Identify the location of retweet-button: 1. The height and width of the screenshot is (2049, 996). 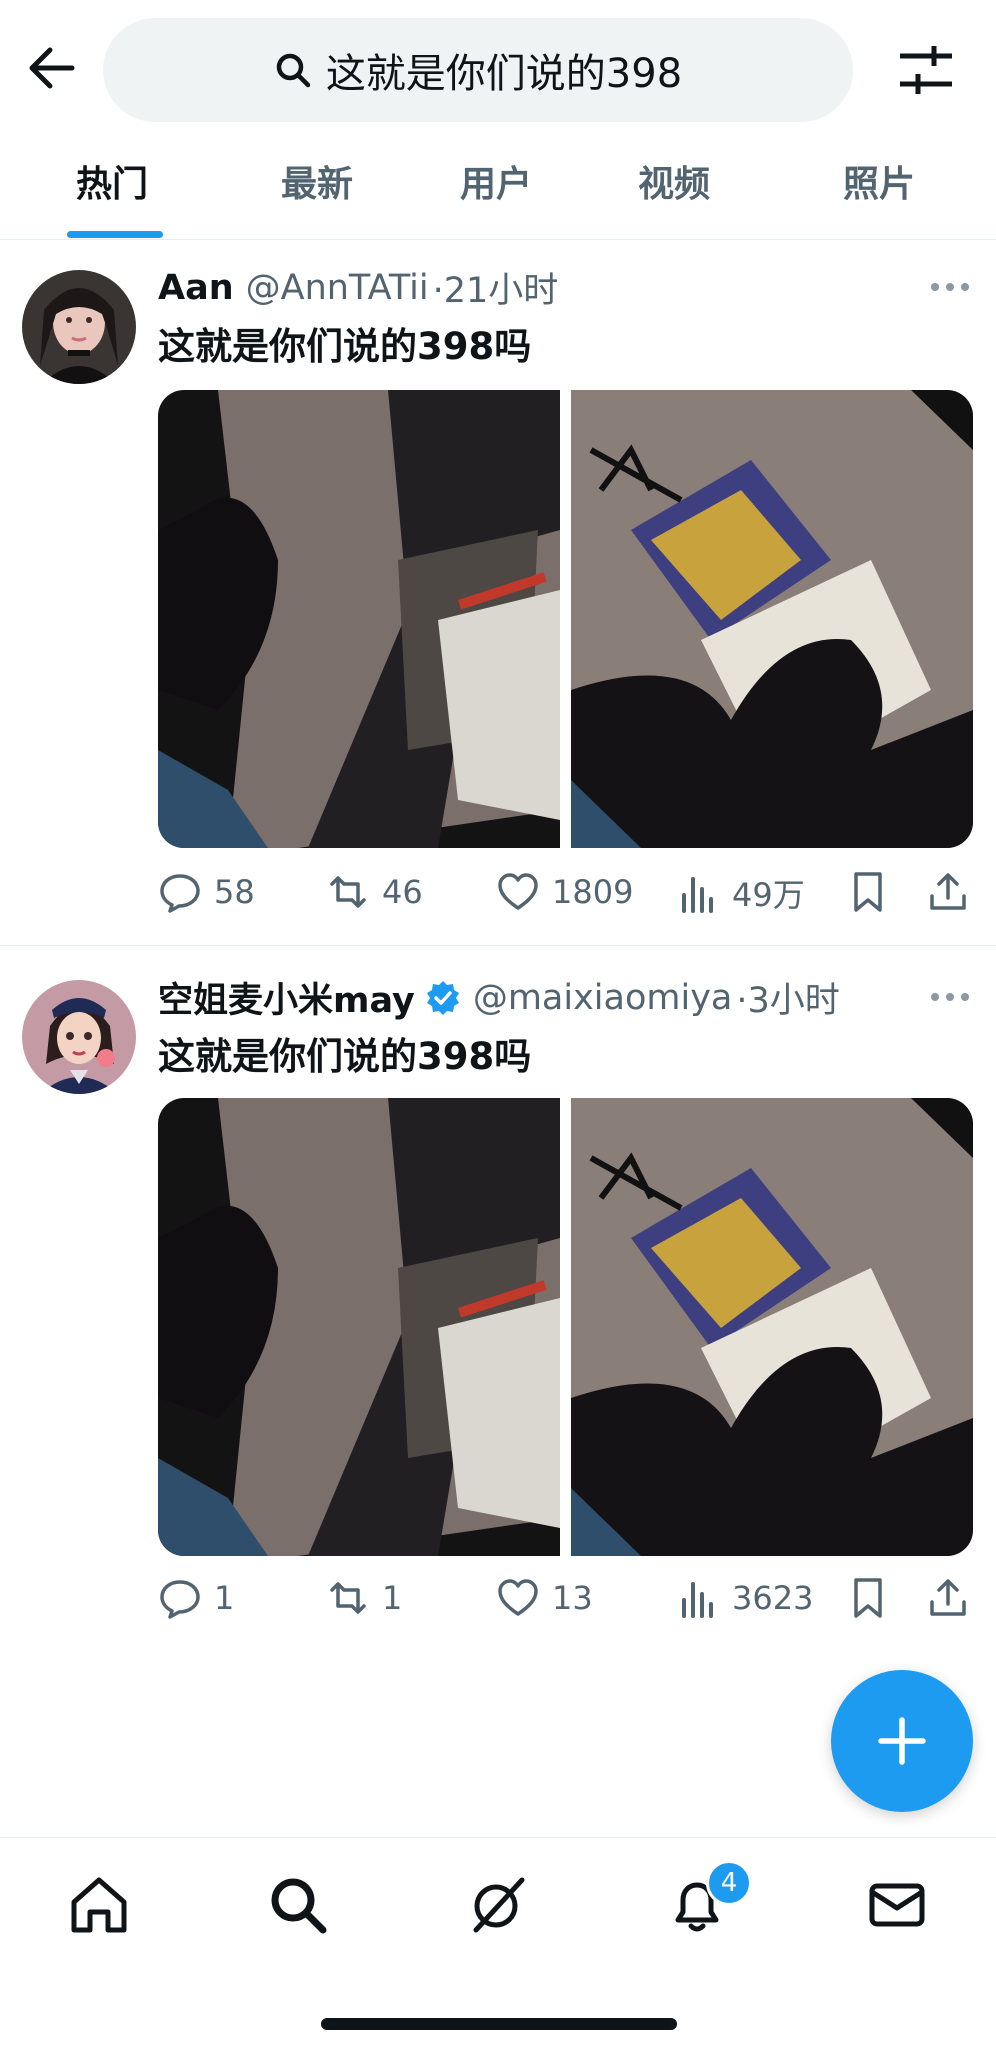
(364, 1598).